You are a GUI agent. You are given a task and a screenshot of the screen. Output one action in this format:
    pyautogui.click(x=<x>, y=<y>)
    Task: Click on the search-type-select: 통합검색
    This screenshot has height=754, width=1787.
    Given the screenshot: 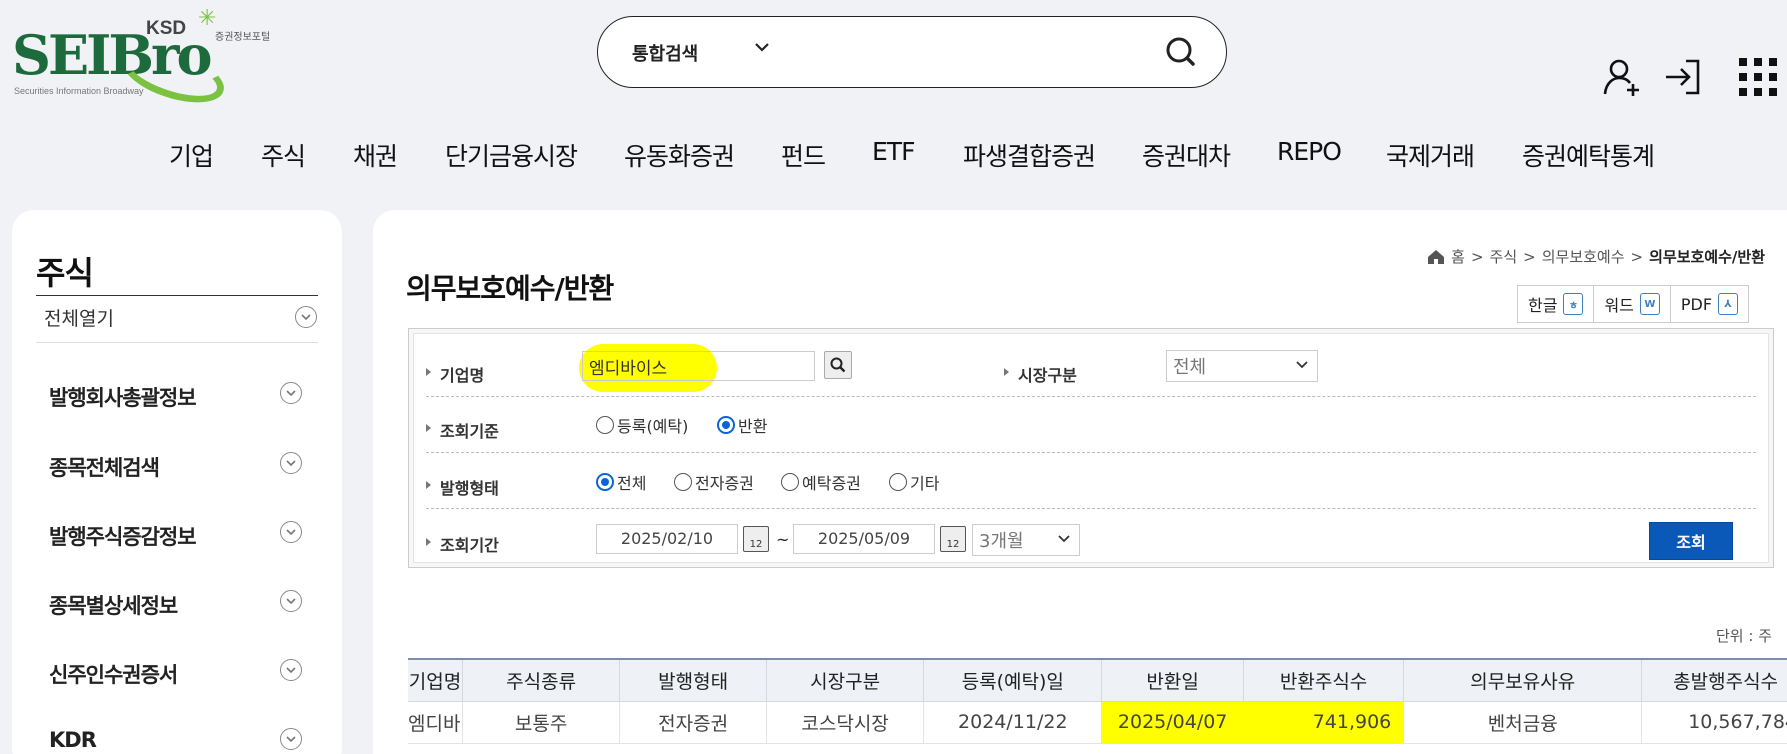 What is the action you would take?
    pyautogui.click(x=665, y=53)
    